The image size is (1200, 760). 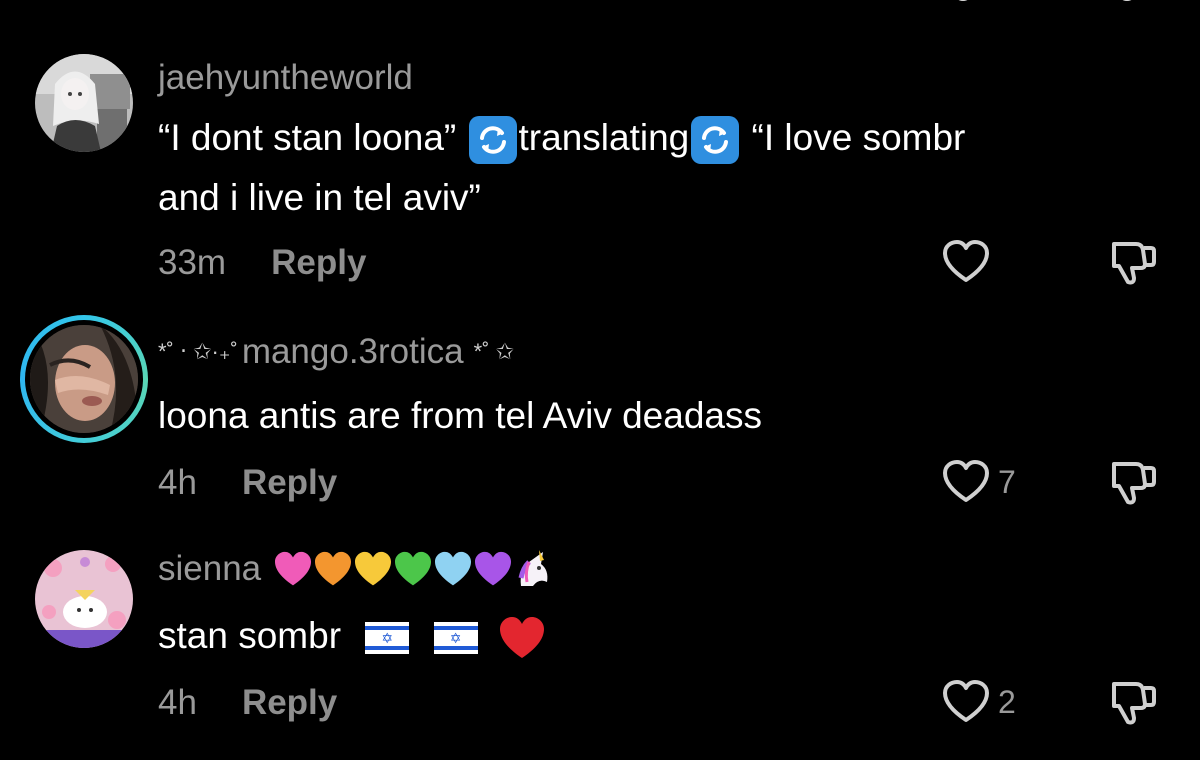 What do you see at coordinates (293, 568) in the screenshot?
I see `pink-heart-icon` at bounding box center [293, 568].